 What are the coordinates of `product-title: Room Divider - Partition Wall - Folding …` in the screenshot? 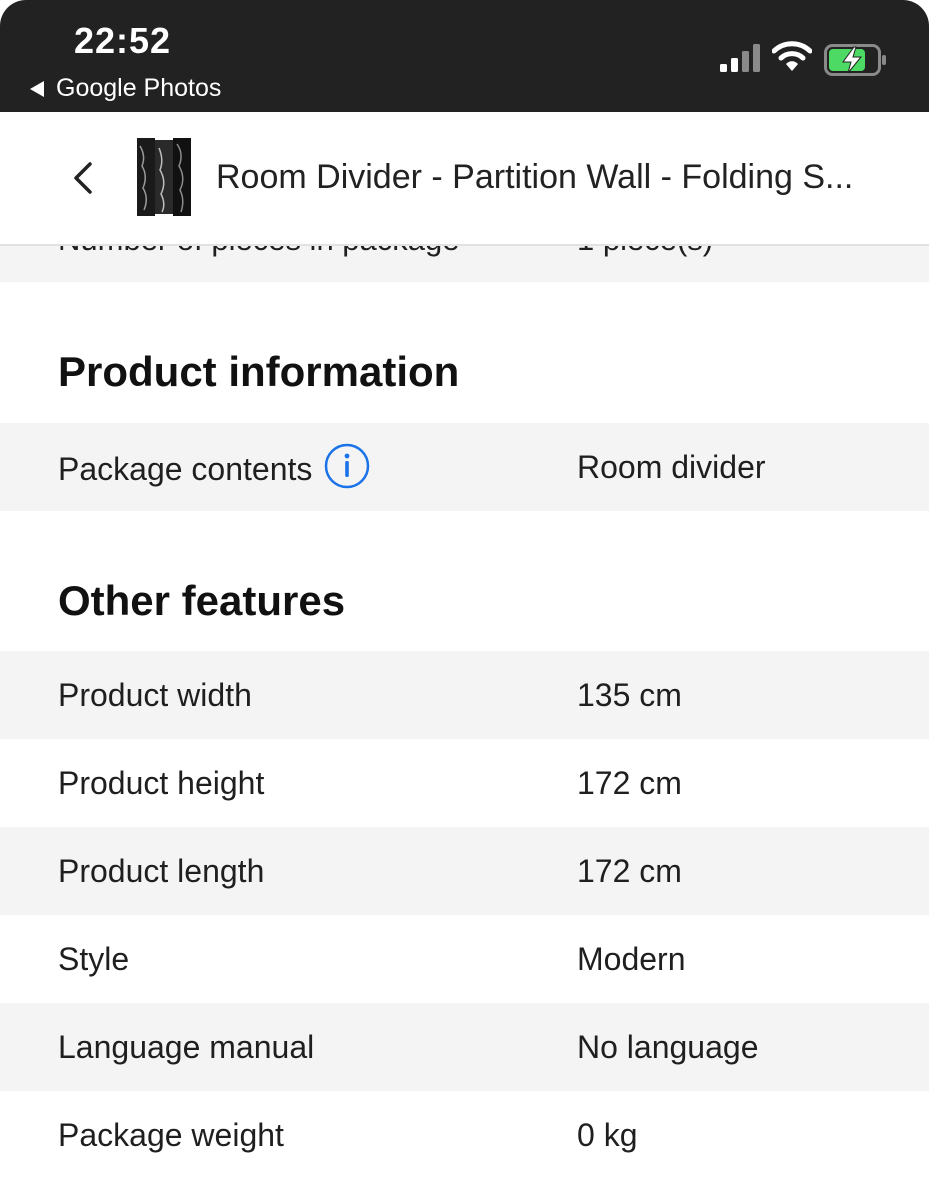 It's located at (535, 177).